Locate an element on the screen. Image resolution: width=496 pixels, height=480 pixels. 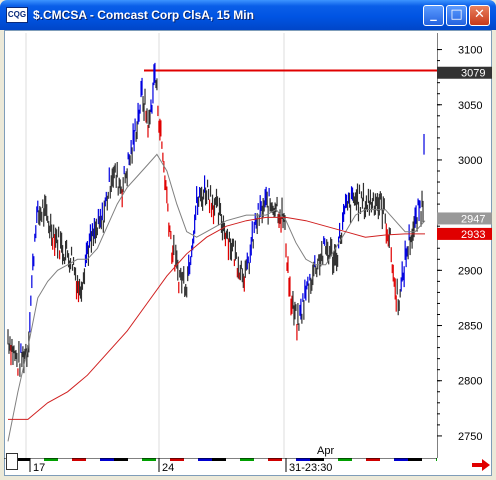
minimize-button: _ is located at coordinates (433, 15).